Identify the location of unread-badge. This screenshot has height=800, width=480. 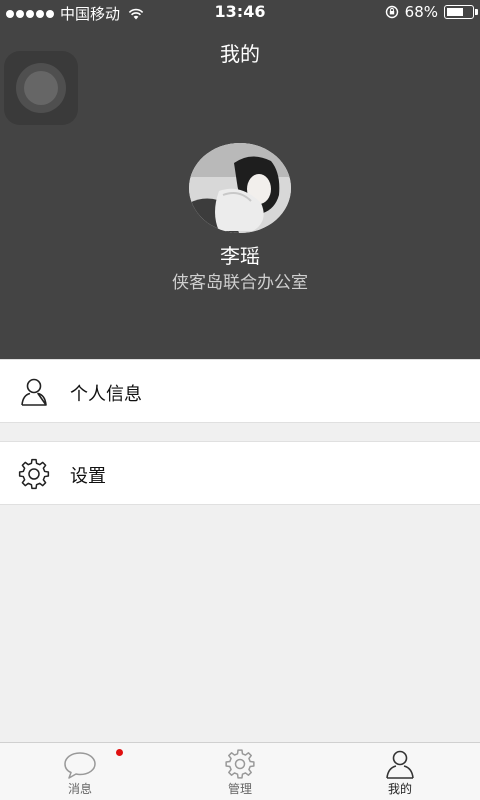
(119, 752).